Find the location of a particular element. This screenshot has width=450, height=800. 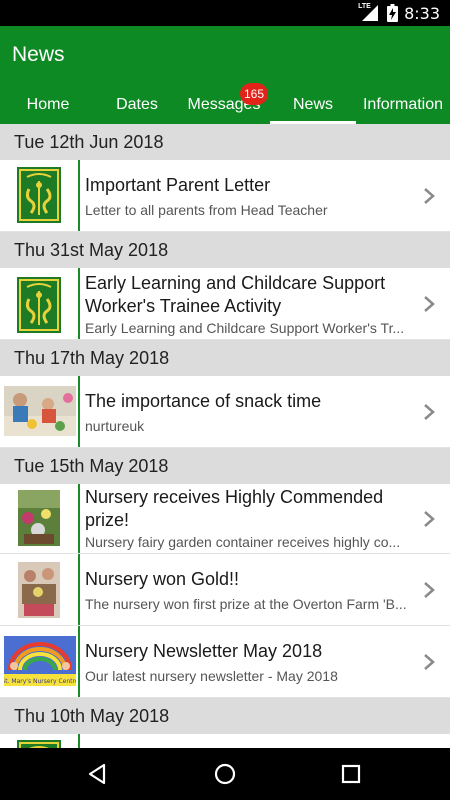

network-type: LTE is located at coordinates (364, 6).